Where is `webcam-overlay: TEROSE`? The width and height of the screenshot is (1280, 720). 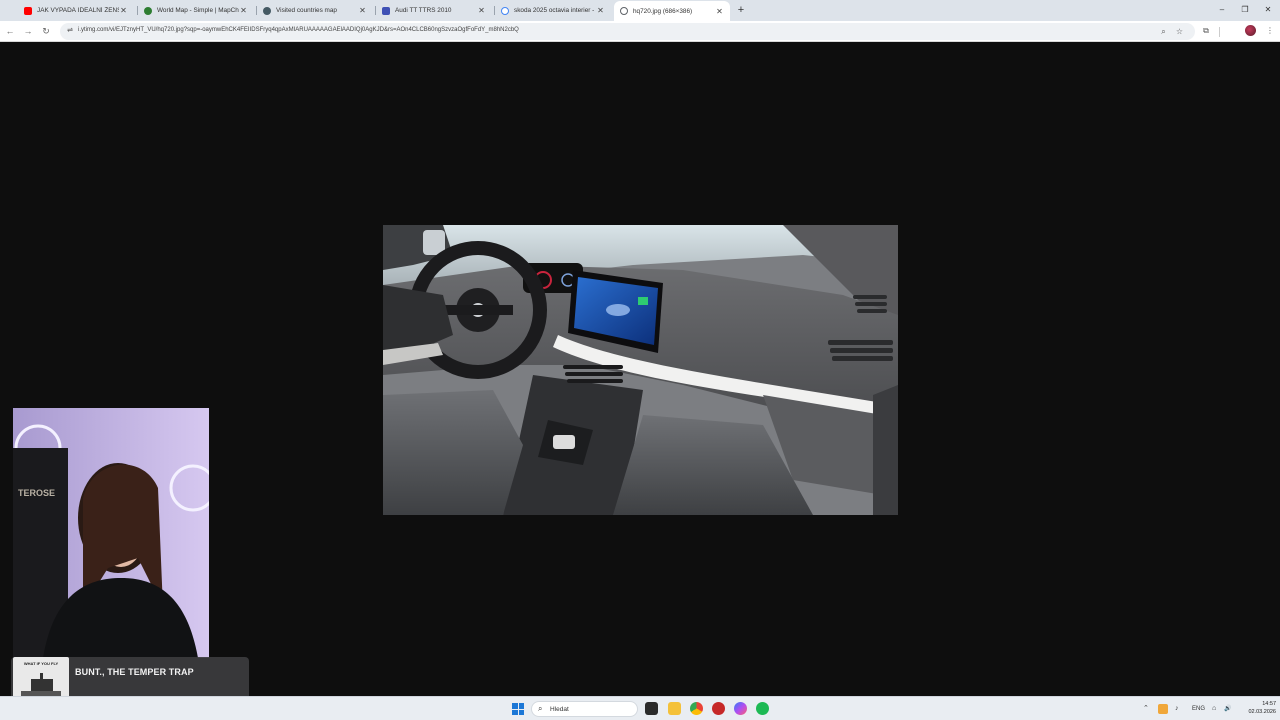
webcam-overlay: TEROSE is located at coordinates (111, 533).